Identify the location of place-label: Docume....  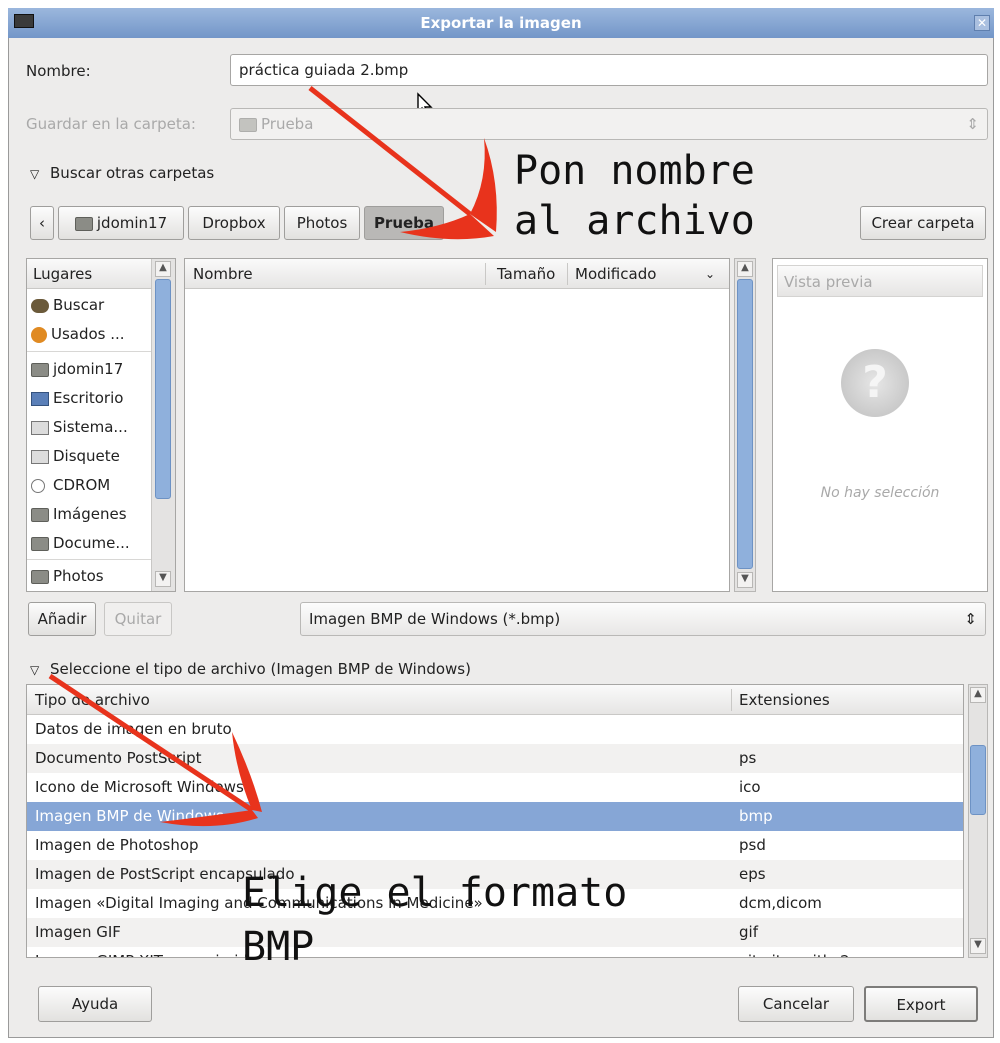
(91, 543).